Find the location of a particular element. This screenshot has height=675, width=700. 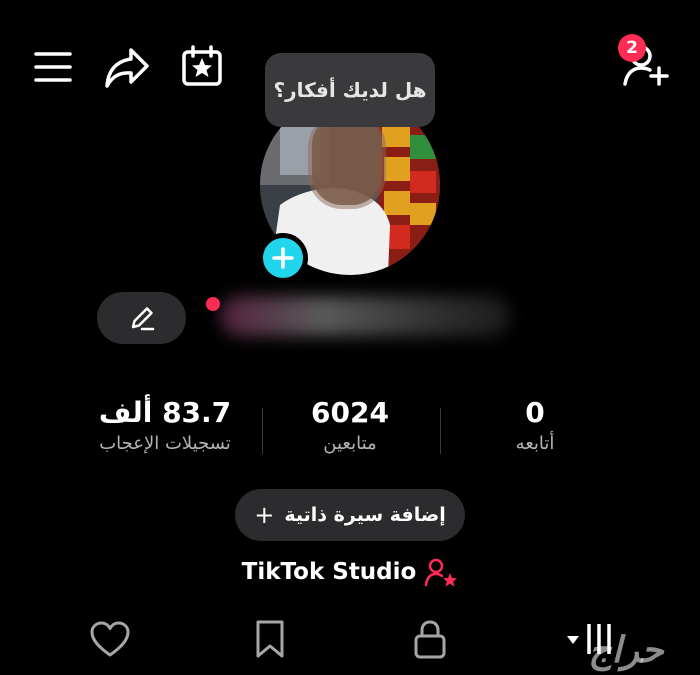

notification-badge: 2 is located at coordinates (632, 48).